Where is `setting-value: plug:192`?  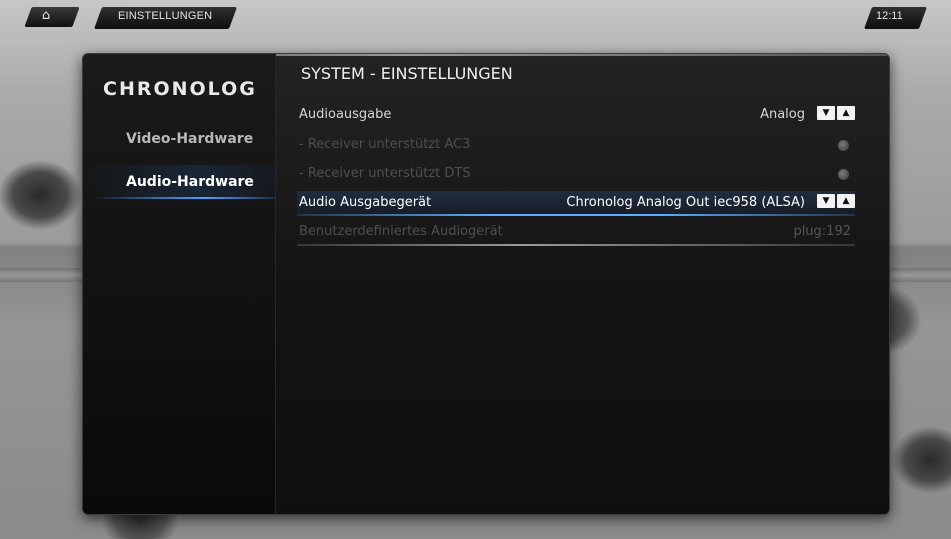 setting-value: plug:192 is located at coordinates (822, 231).